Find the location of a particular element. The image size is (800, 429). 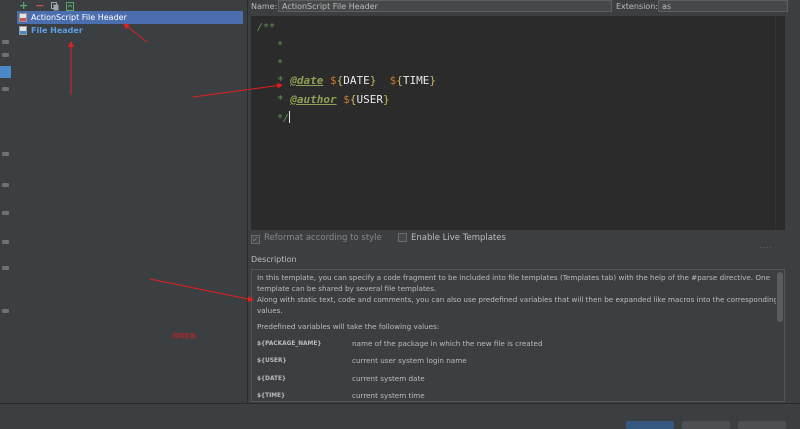

code-line: * @date ${DATE} ${TIME} is located at coordinates (356, 80).